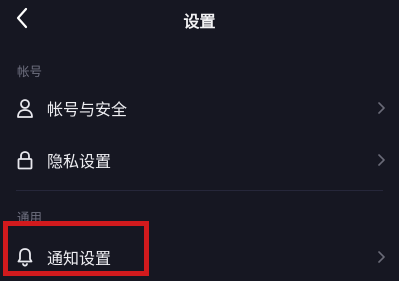  Describe the element at coordinates (79, 161) in the screenshot. I see `settings-item-label: 隐私设置` at that location.